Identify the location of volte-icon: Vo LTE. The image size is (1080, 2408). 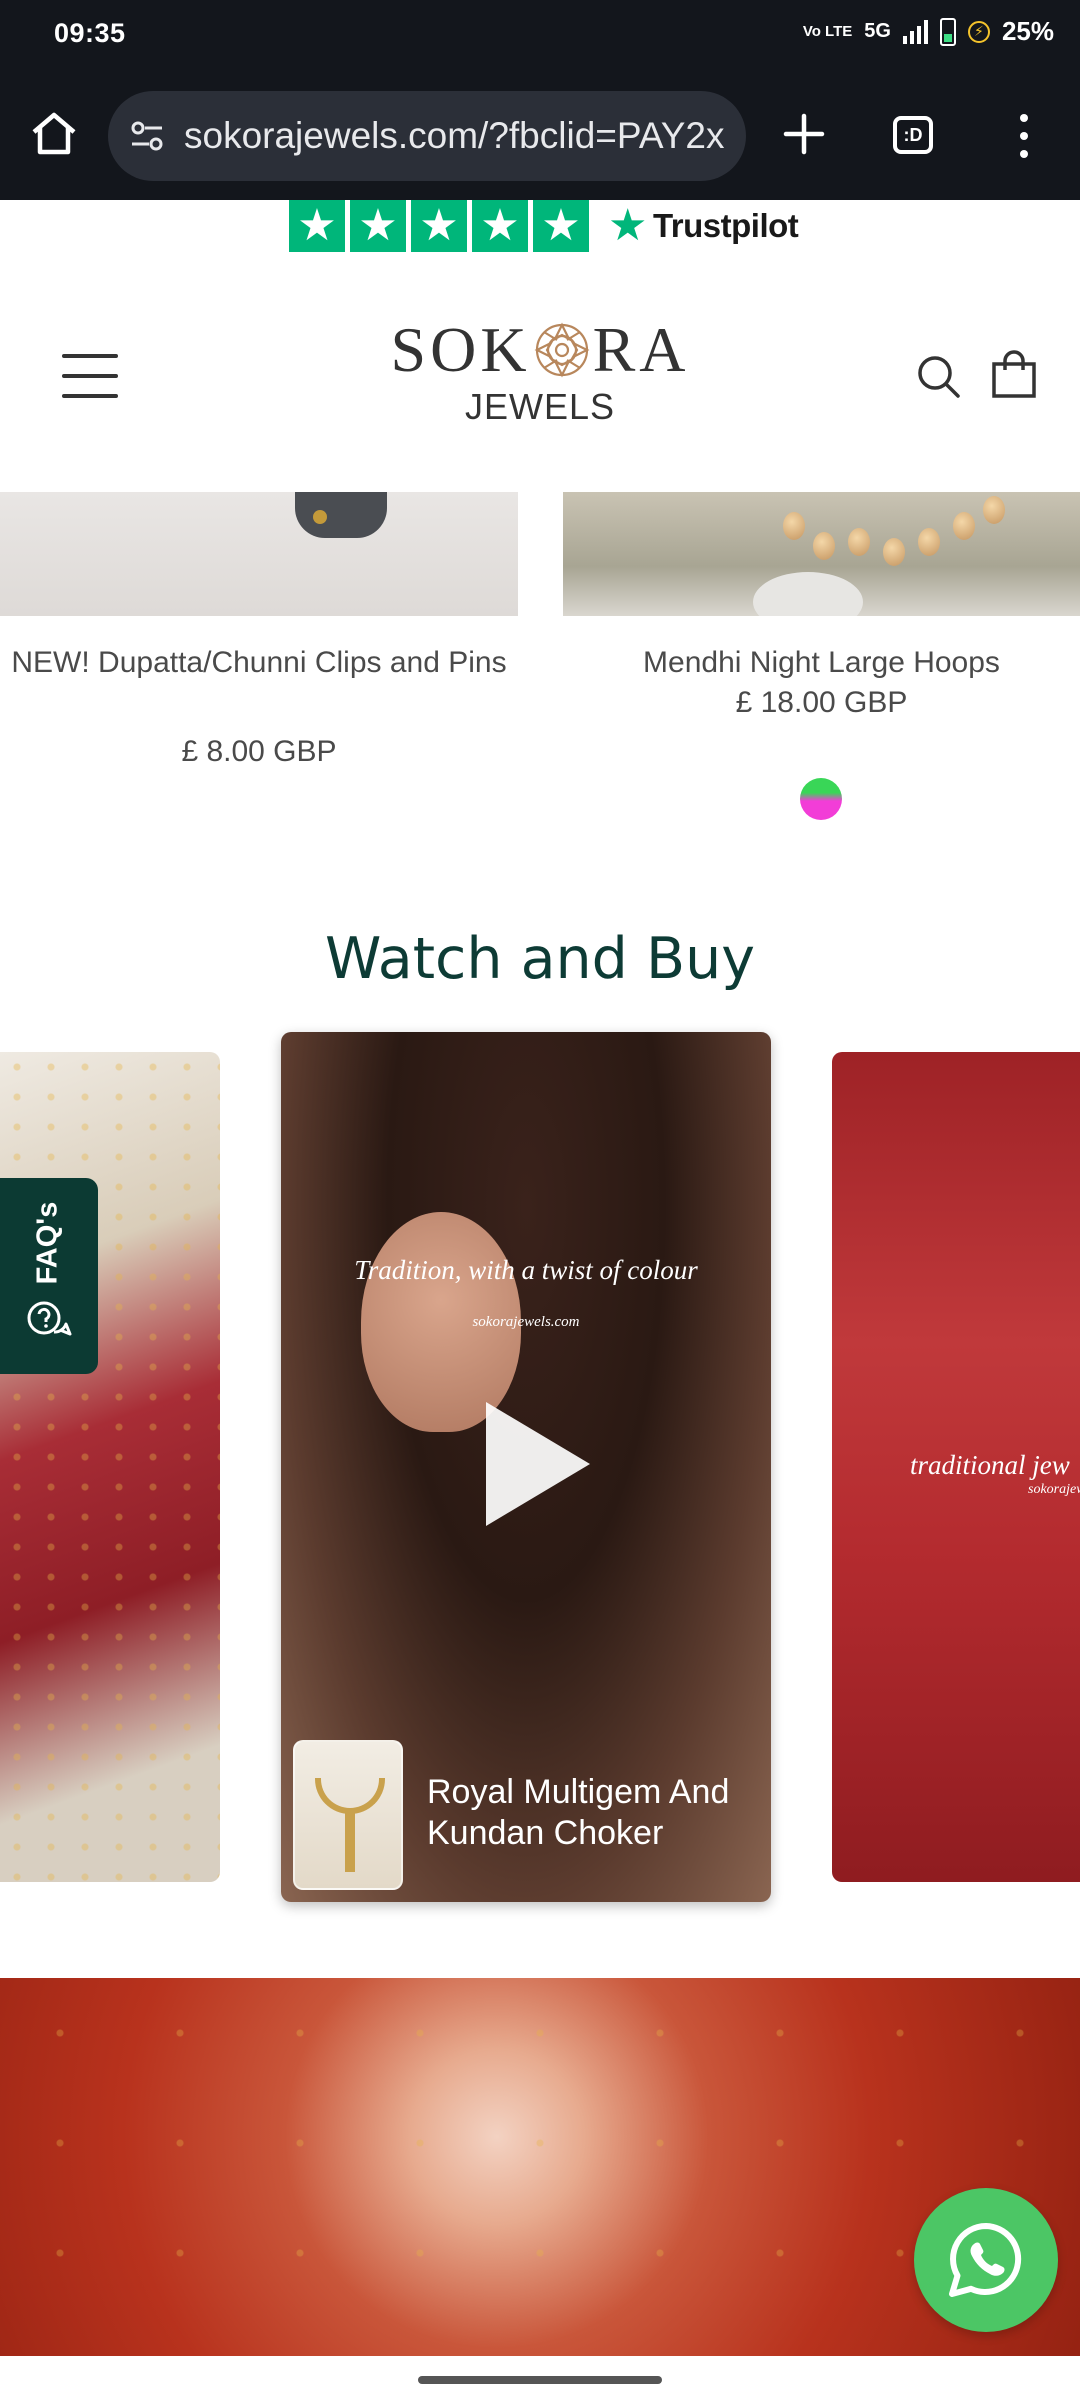
(827, 31).